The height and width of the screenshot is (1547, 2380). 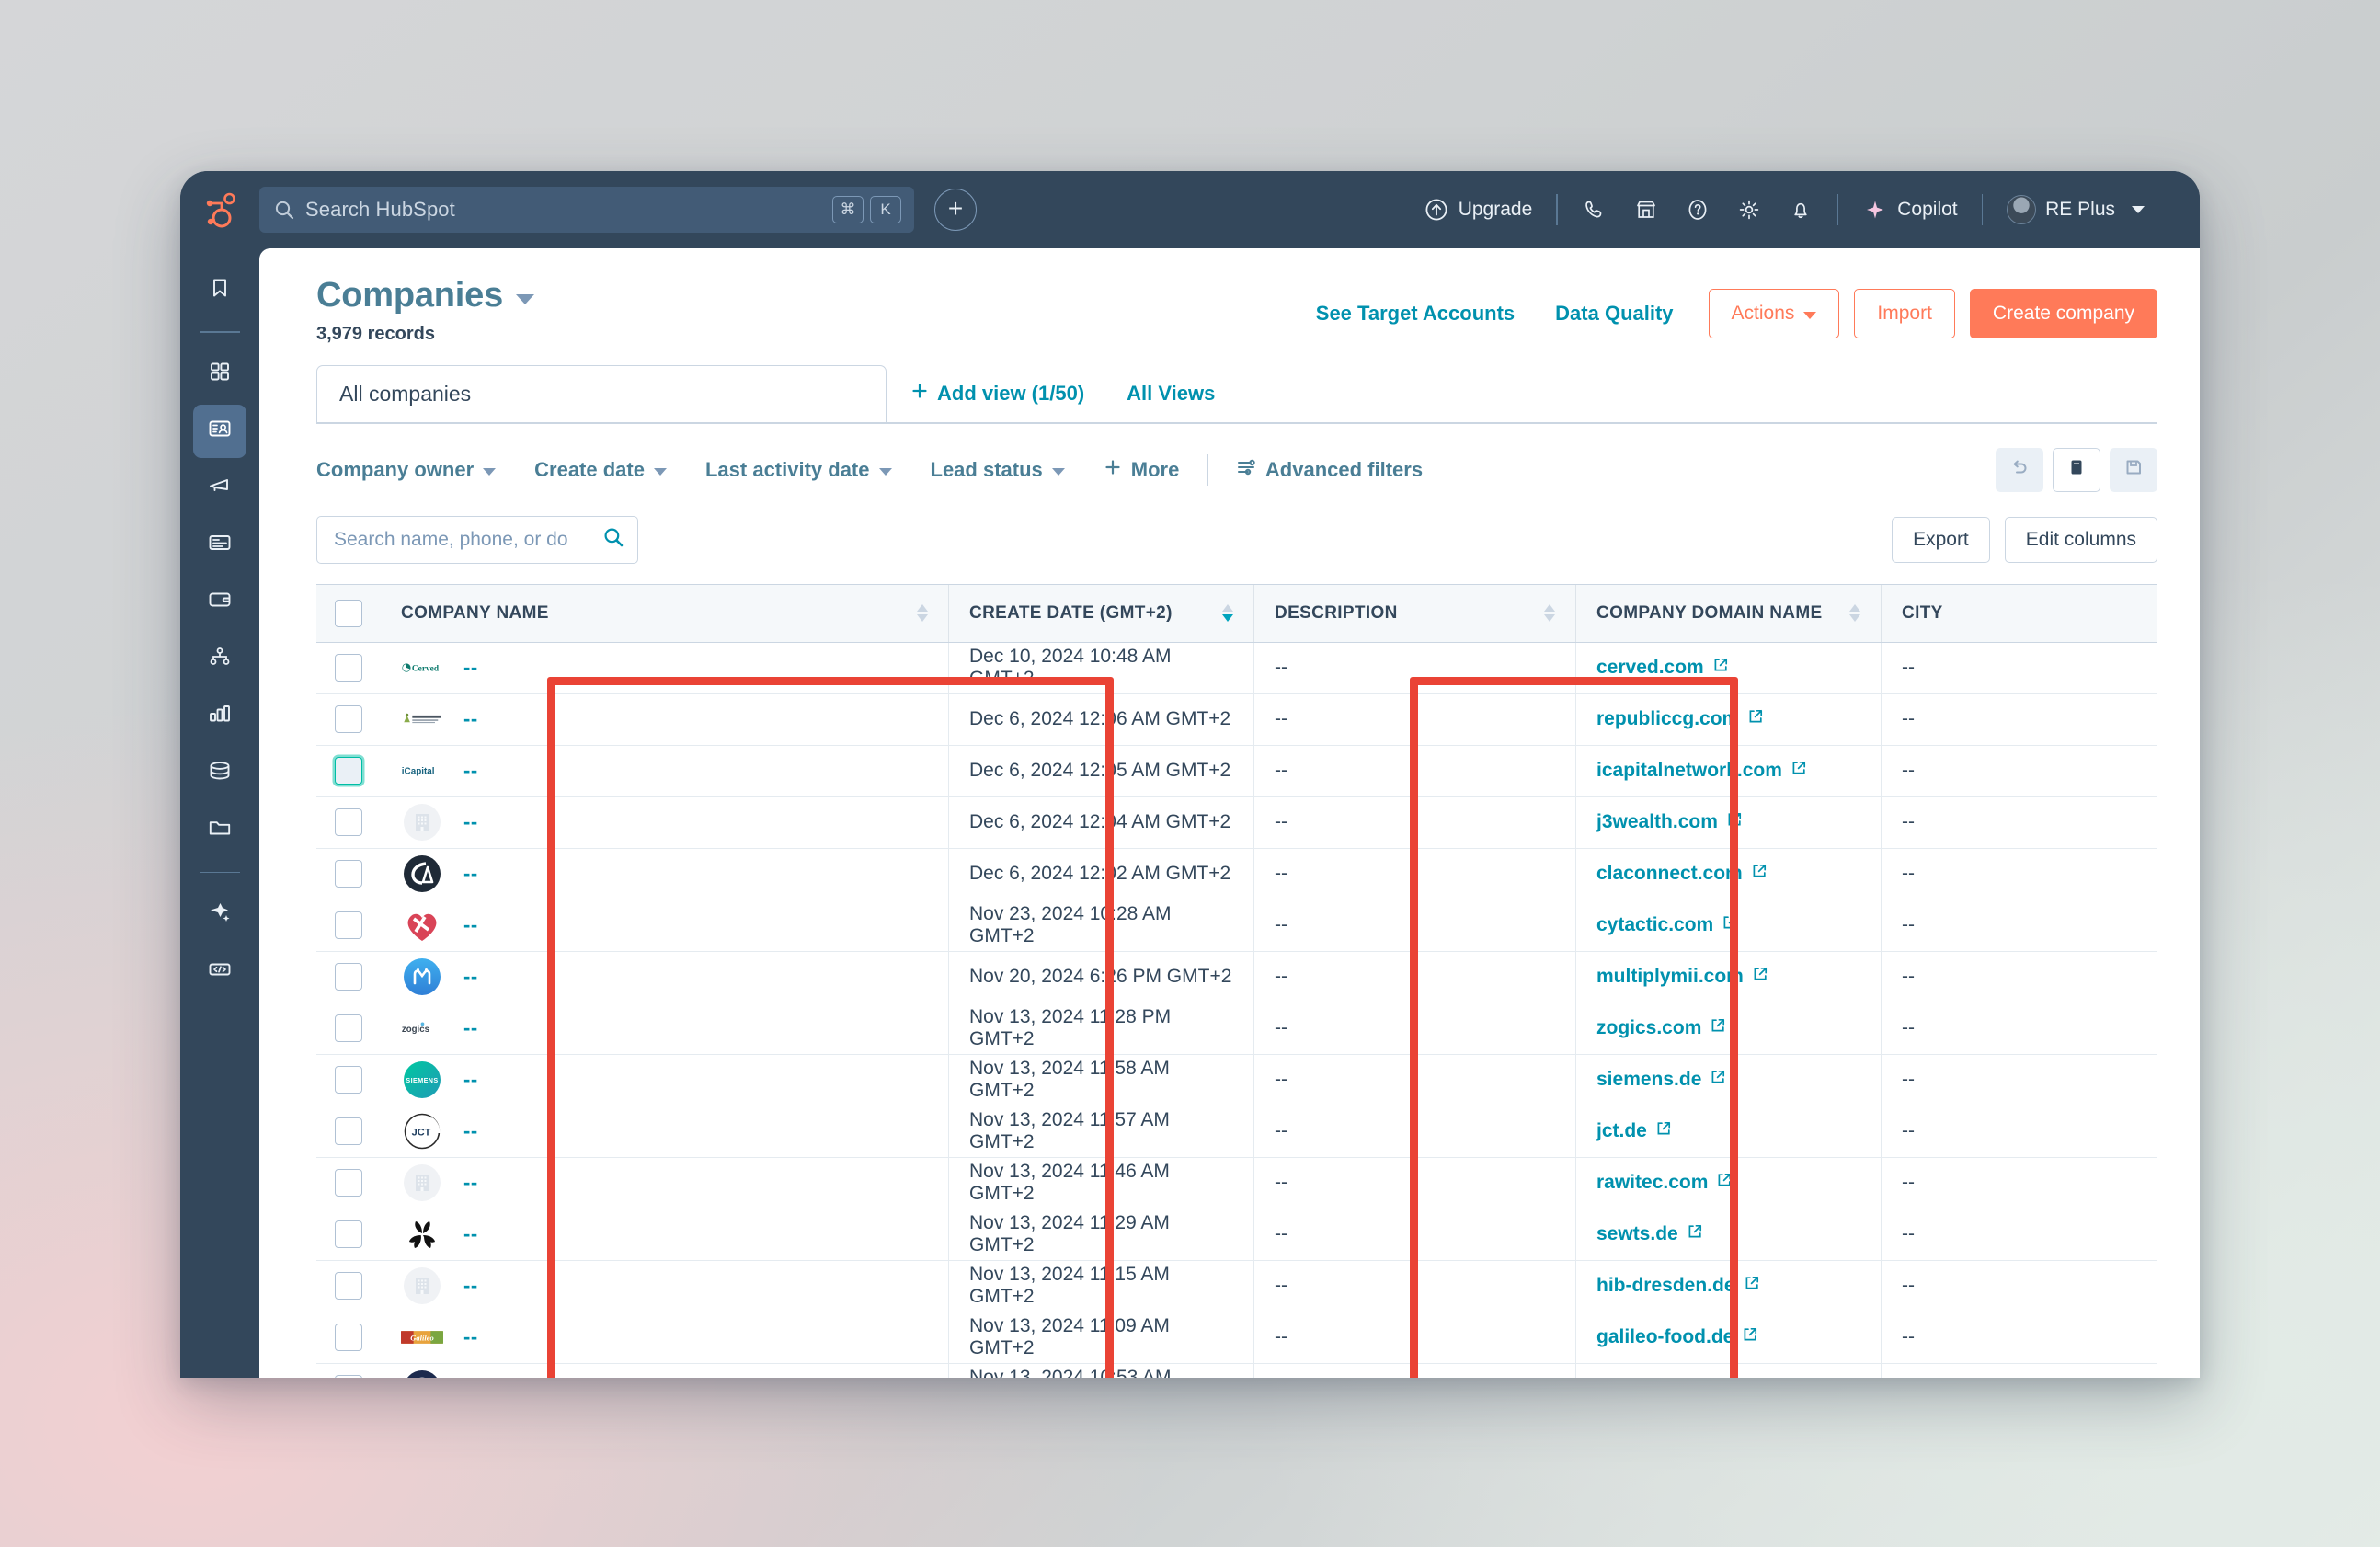 I want to click on export-button: Export, so click(x=1941, y=539).